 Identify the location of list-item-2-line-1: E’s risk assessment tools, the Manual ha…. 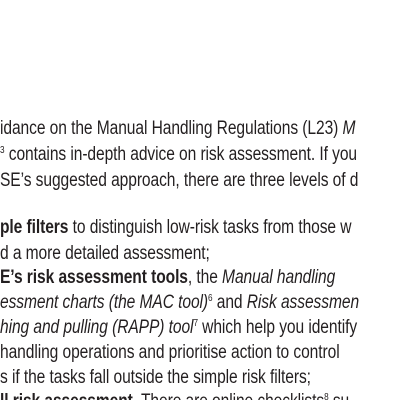
(167, 278).